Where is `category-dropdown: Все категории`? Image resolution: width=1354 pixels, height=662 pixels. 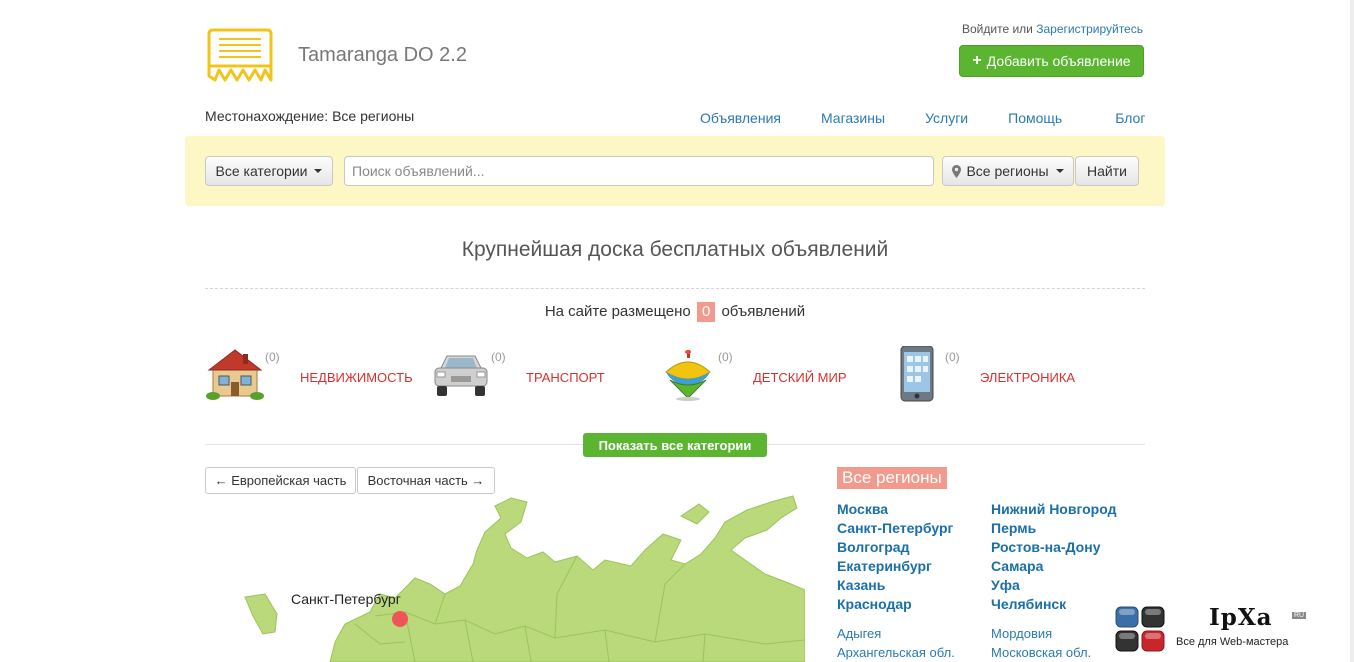
category-dropdown: Все категории is located at coordinates (269, 171).